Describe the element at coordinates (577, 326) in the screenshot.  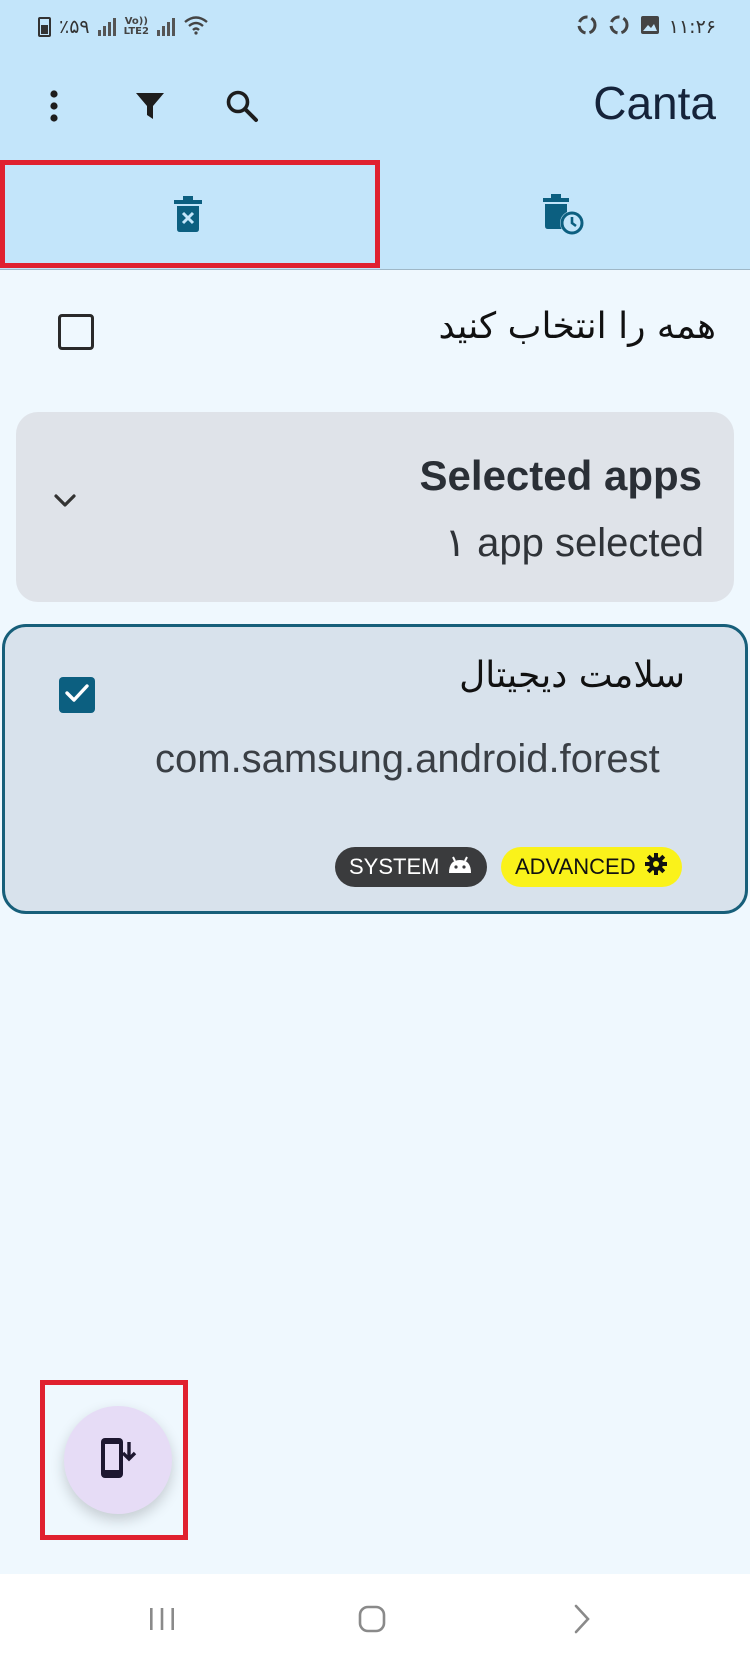
I see `select-all-label: همه را انتخاب کنید` at that location.